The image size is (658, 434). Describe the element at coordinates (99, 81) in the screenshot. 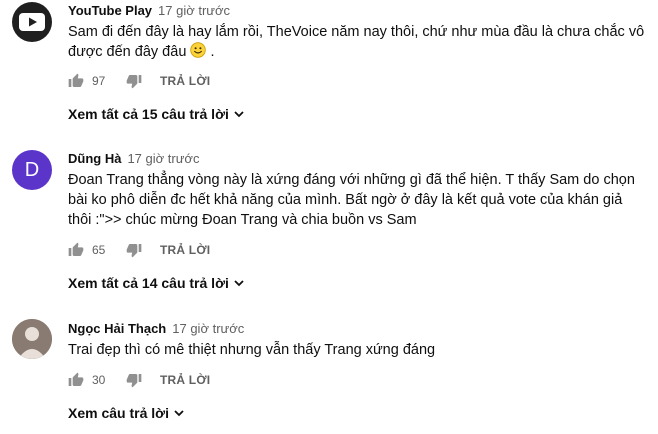

I see `like-count: 97` at that location.